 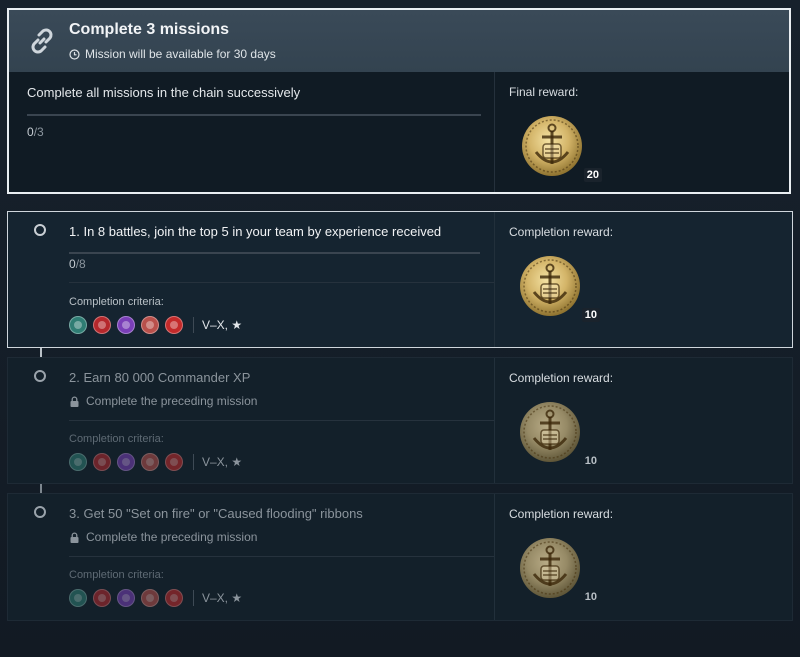 I want to click on final-reward-section: Final reward: 20, so click(x=641, y=132).